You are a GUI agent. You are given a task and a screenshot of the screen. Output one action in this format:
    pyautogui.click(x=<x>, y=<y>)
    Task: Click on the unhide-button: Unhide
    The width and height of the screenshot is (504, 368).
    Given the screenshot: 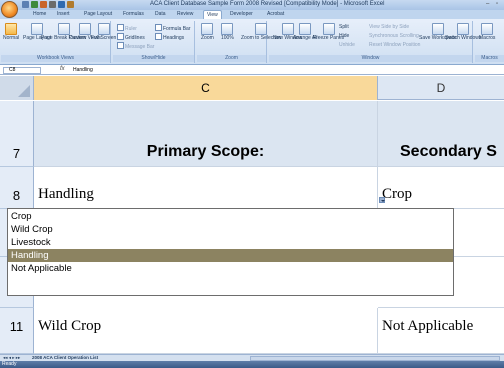 What is the action you would take?
    pyautogui.click(x=347, y=45)
    